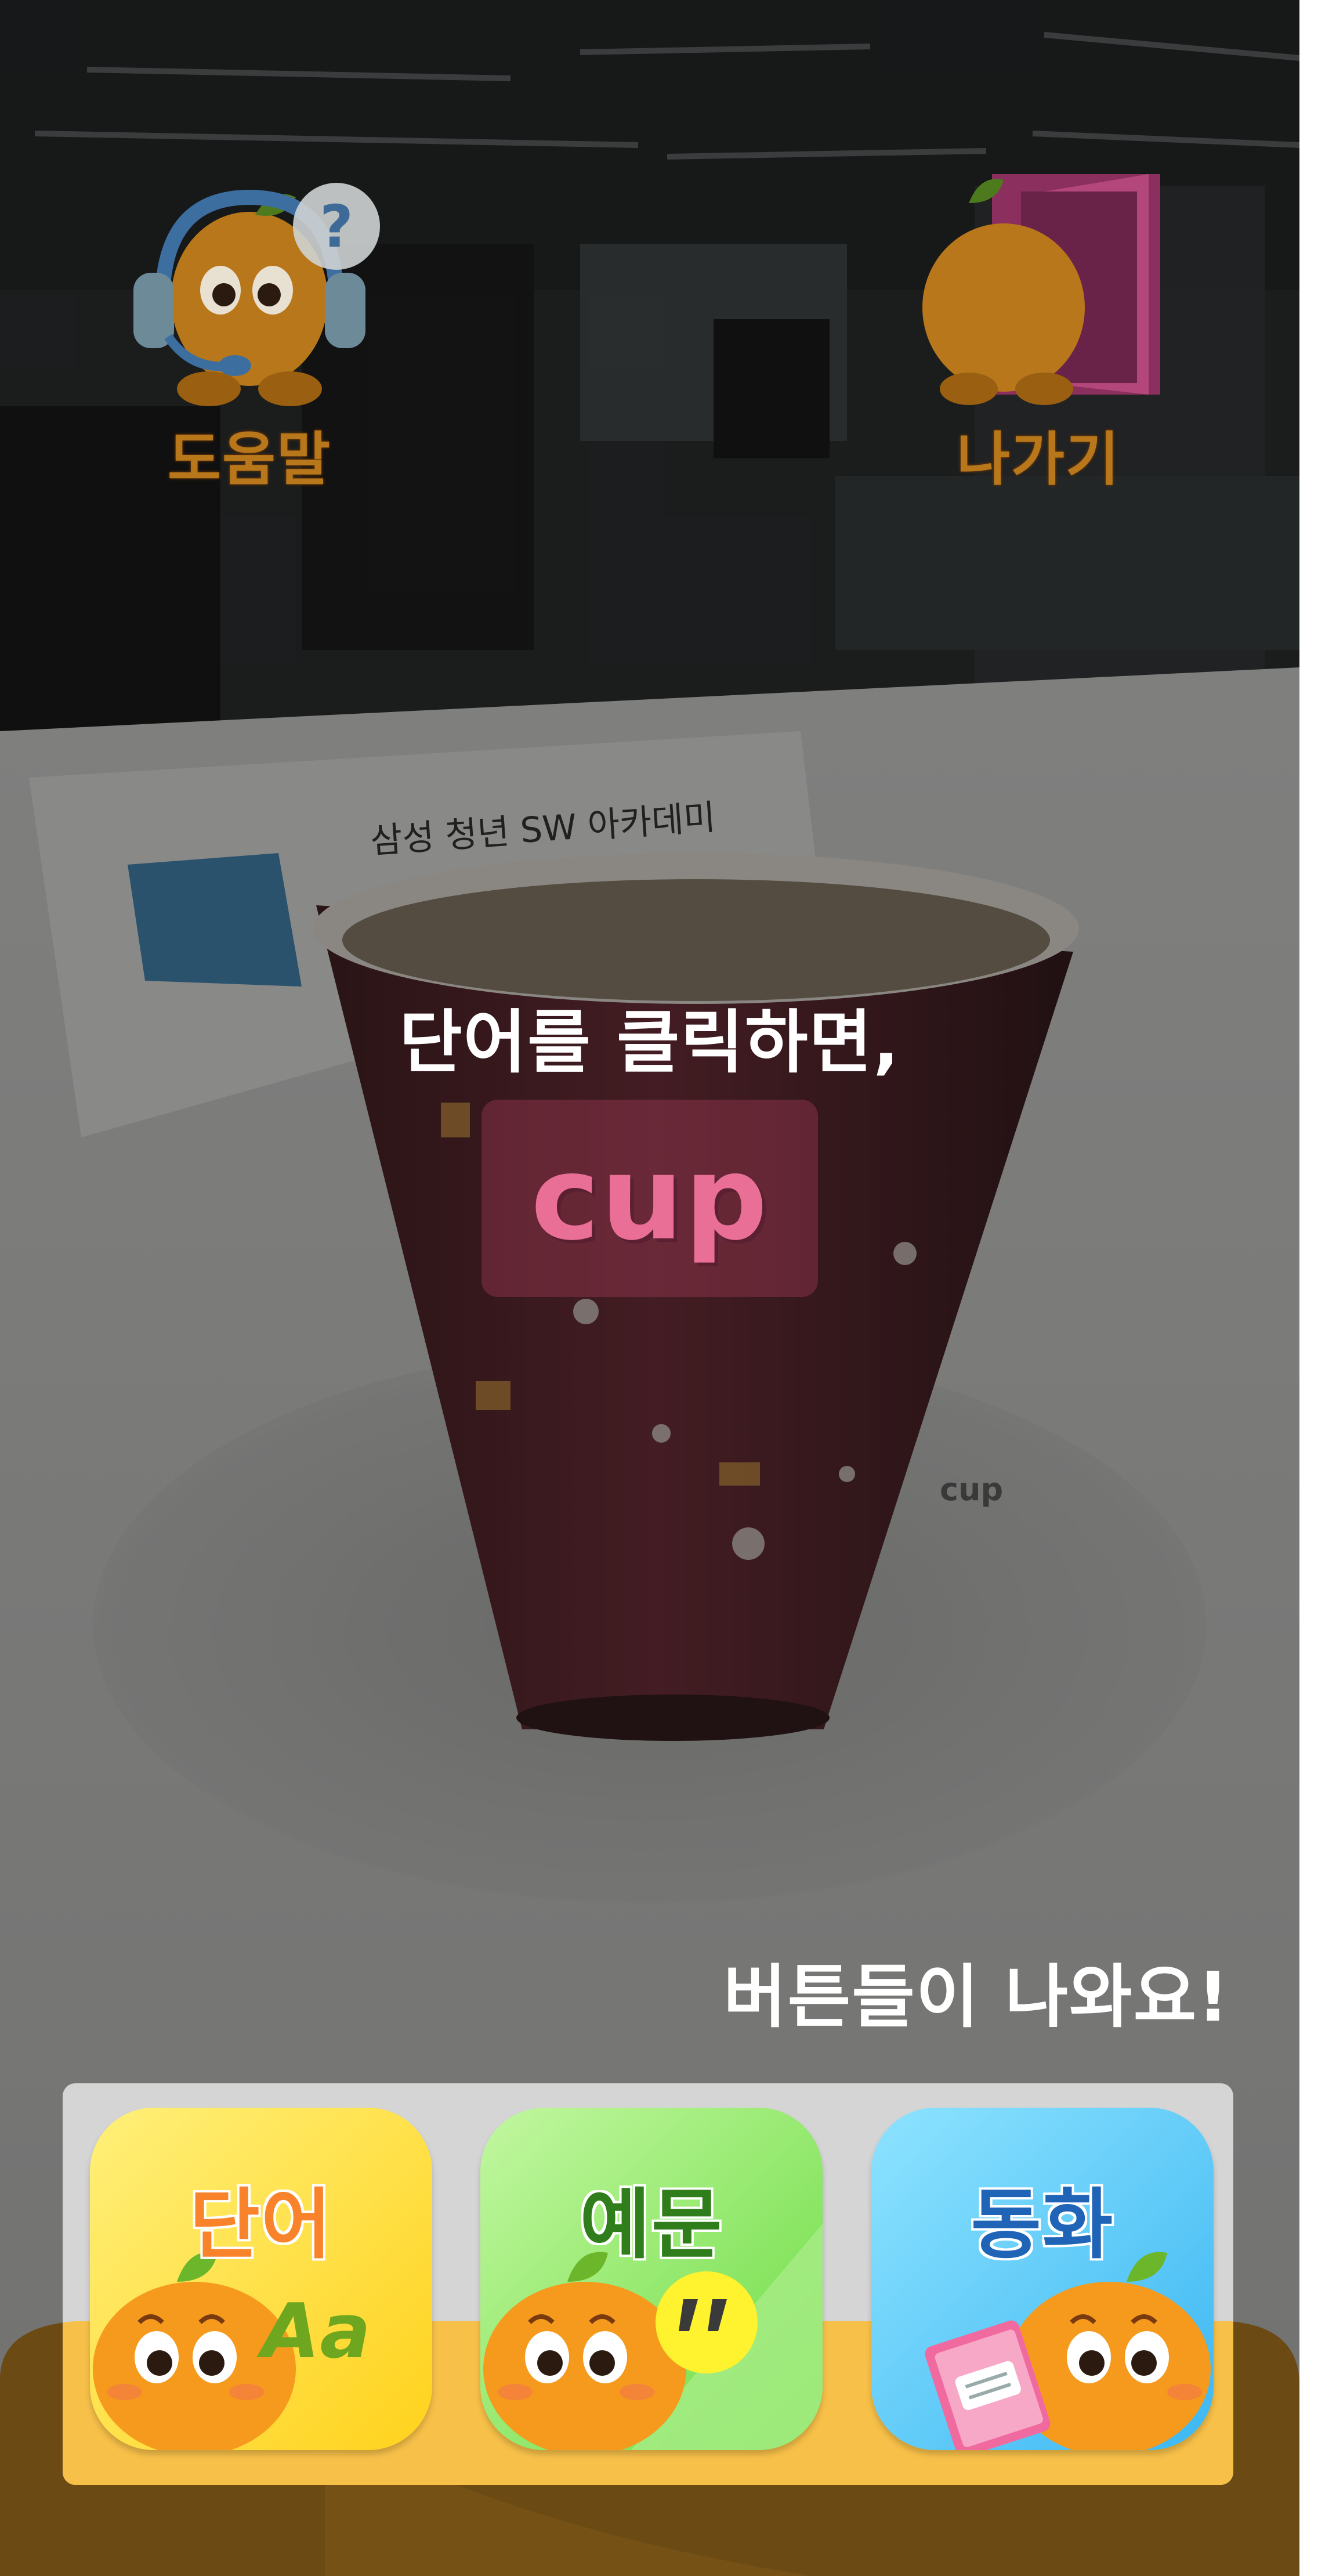 The height and width of the screenshot is (2576, 1336). Describe the element at coordinates (250, 459) in the screenshot. I see `help-label: 도움말` at that location.